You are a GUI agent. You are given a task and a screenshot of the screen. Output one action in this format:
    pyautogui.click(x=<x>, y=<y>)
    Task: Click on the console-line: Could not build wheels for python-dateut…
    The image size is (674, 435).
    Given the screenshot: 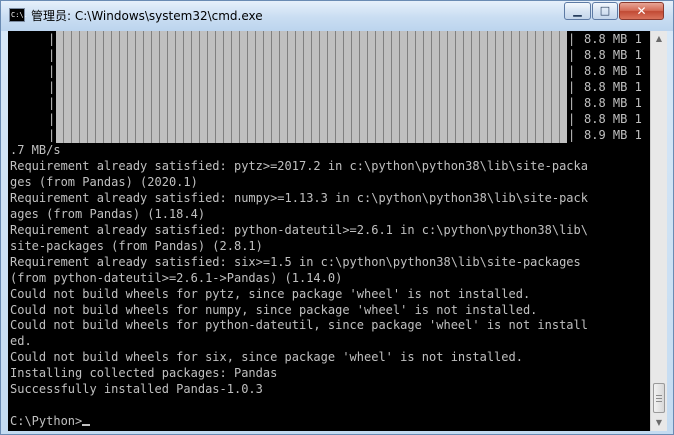 What is the action you would take?
    pyautogui.click(x=299, y=325)
    